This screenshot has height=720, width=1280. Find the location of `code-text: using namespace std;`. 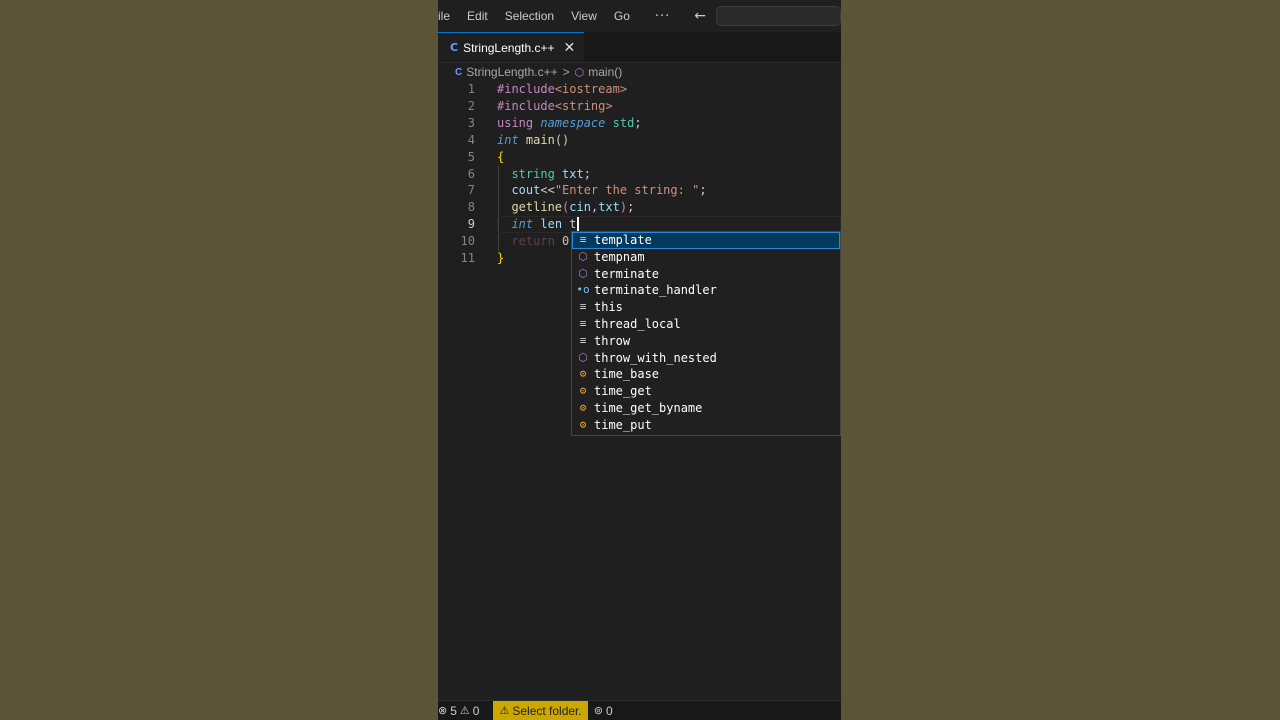

code-text: using namespace std; is located at coordinates (569, 123).